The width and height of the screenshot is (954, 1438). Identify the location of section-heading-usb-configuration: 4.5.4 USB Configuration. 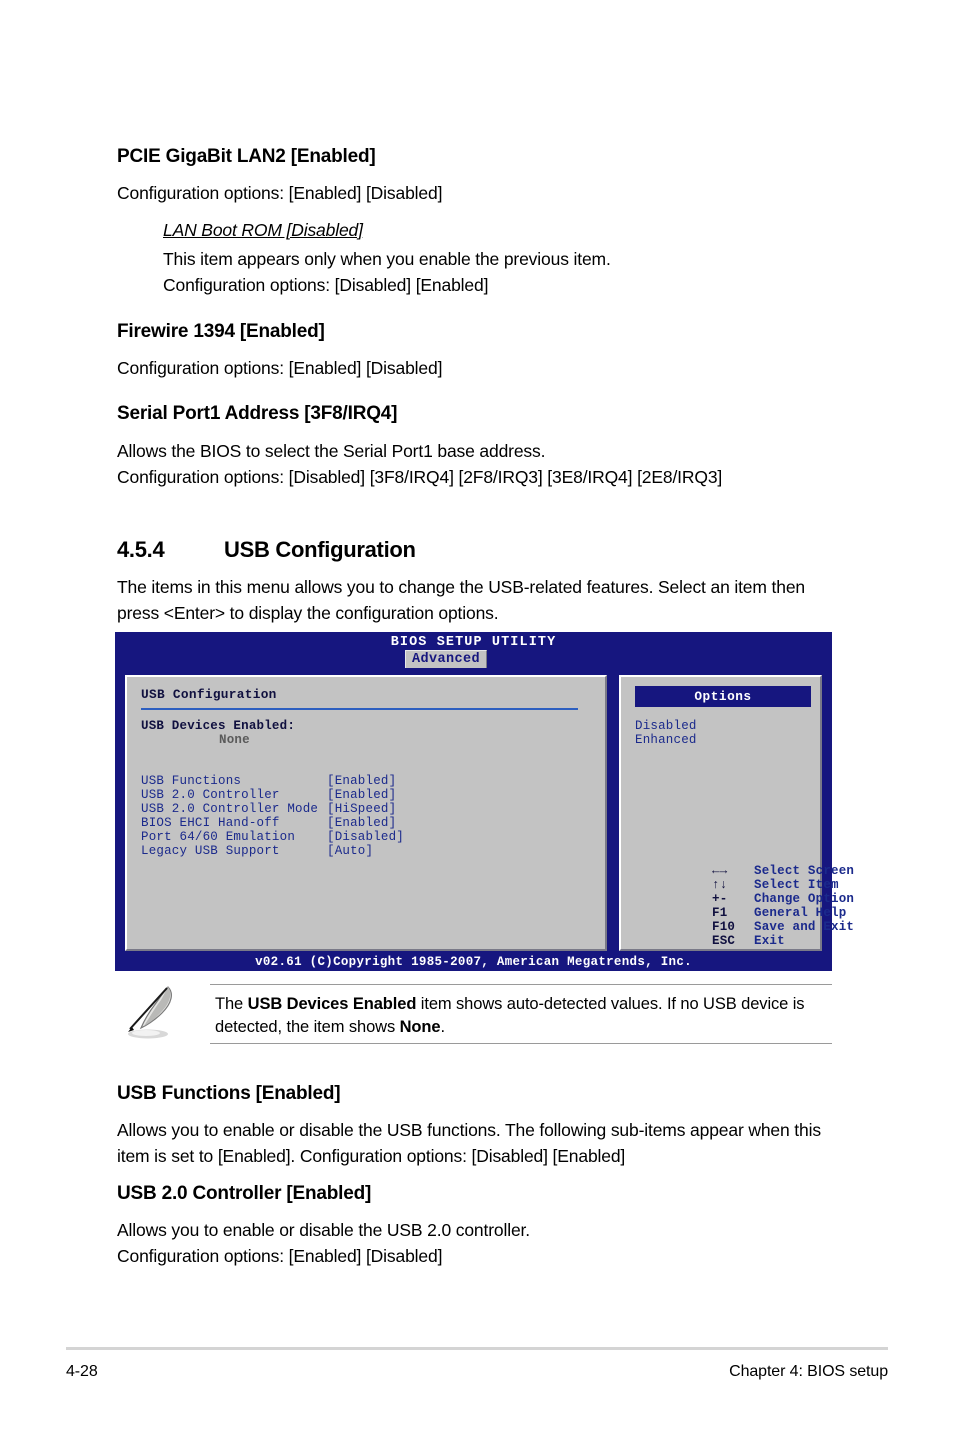
(266, 550).